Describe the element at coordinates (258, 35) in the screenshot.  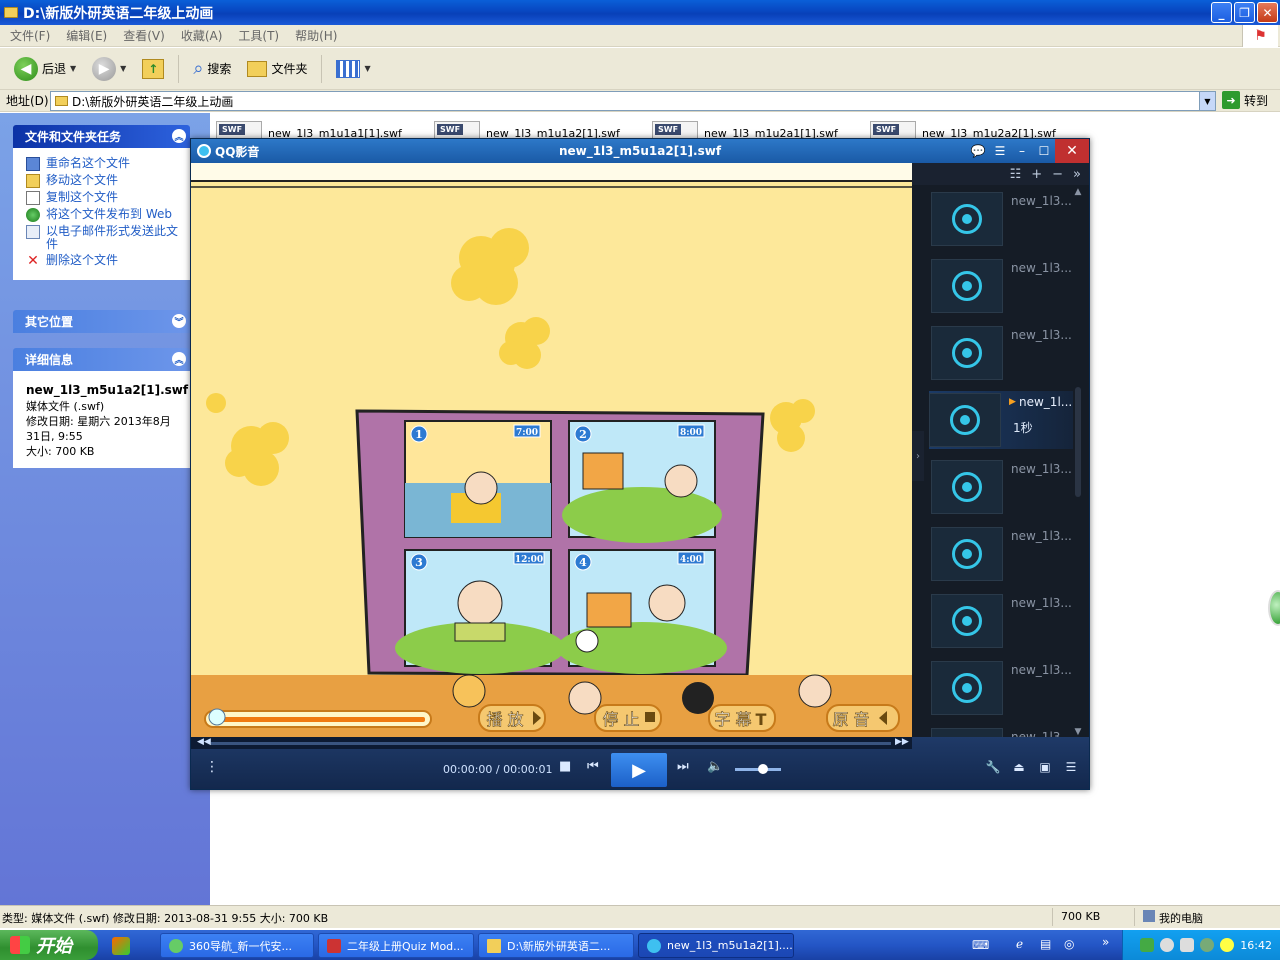
I see `menu-tools: 工具(T)` at that location.